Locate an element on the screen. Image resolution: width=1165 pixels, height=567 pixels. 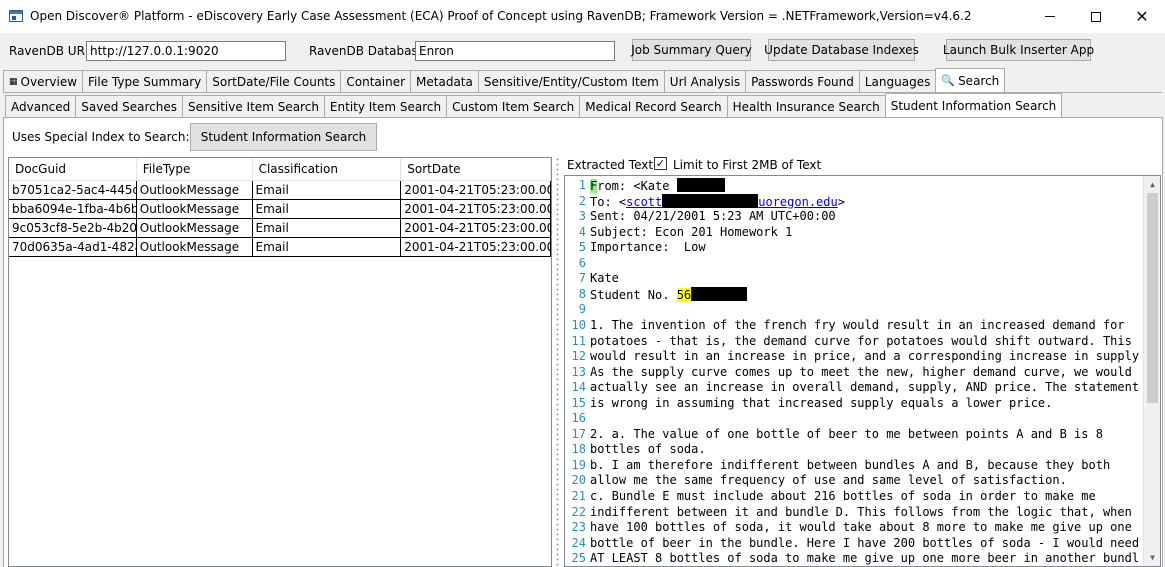
vertical-scrollbar: ▲ ▼ is located at coordinates (1151, 371).